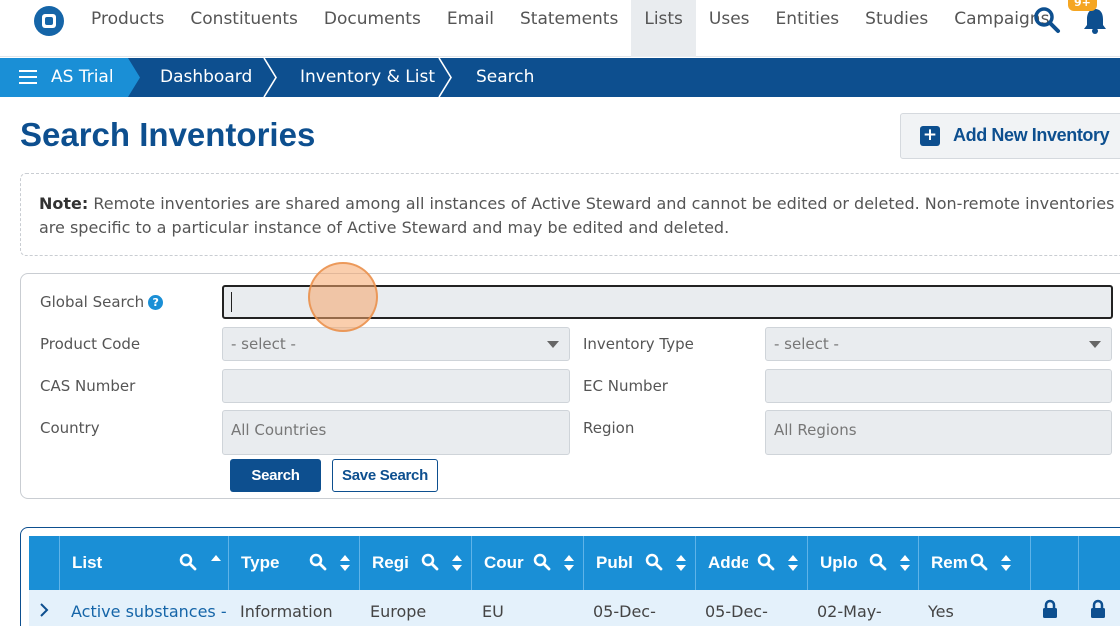  Describe the element at coordinates (808, 28) in the screenshot. I see `nav-item-entities: Entities` at that location.